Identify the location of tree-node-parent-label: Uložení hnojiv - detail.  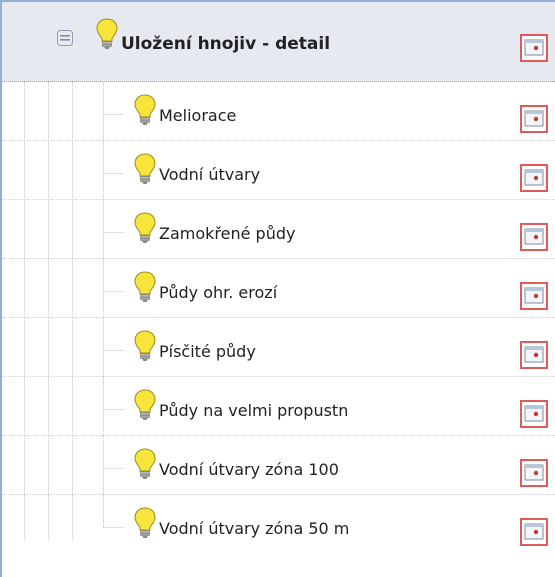
(226, 44).